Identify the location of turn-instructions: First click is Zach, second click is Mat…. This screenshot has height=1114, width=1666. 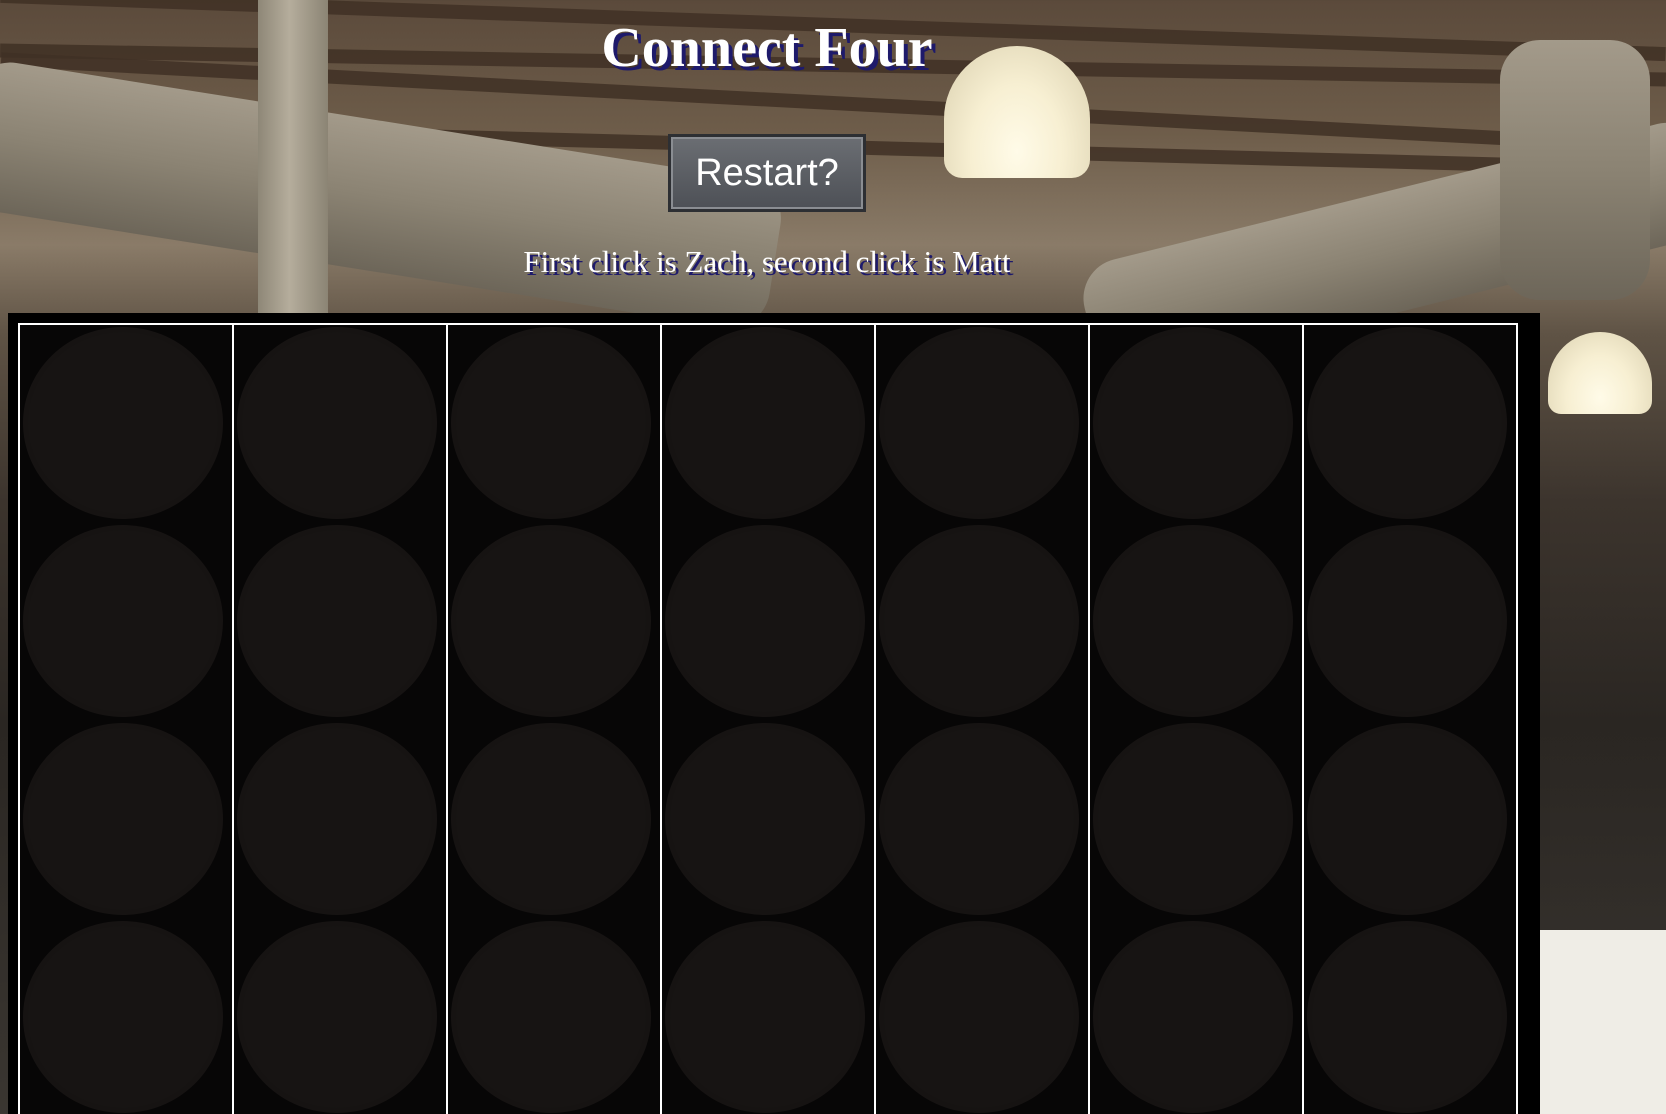
(767, 261).